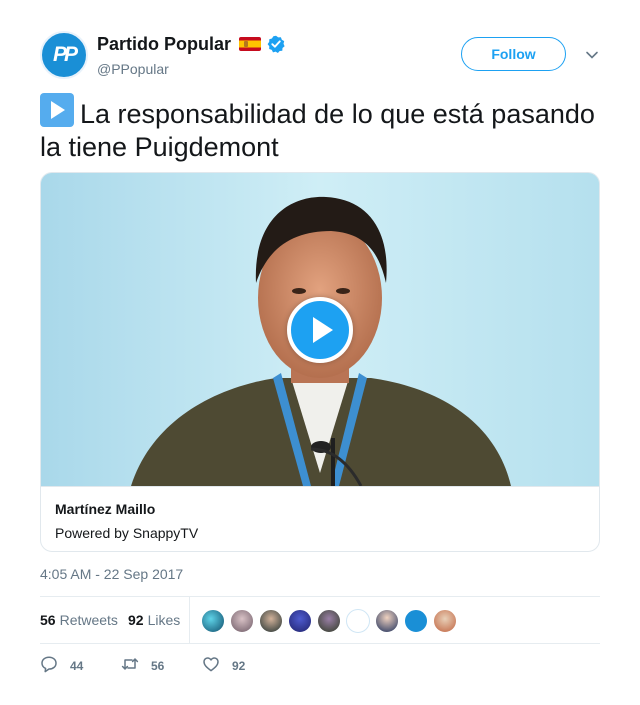  Describe the element at coordinates (142, 666) in the screenshot. I see `retweet-action: 56` at that location.